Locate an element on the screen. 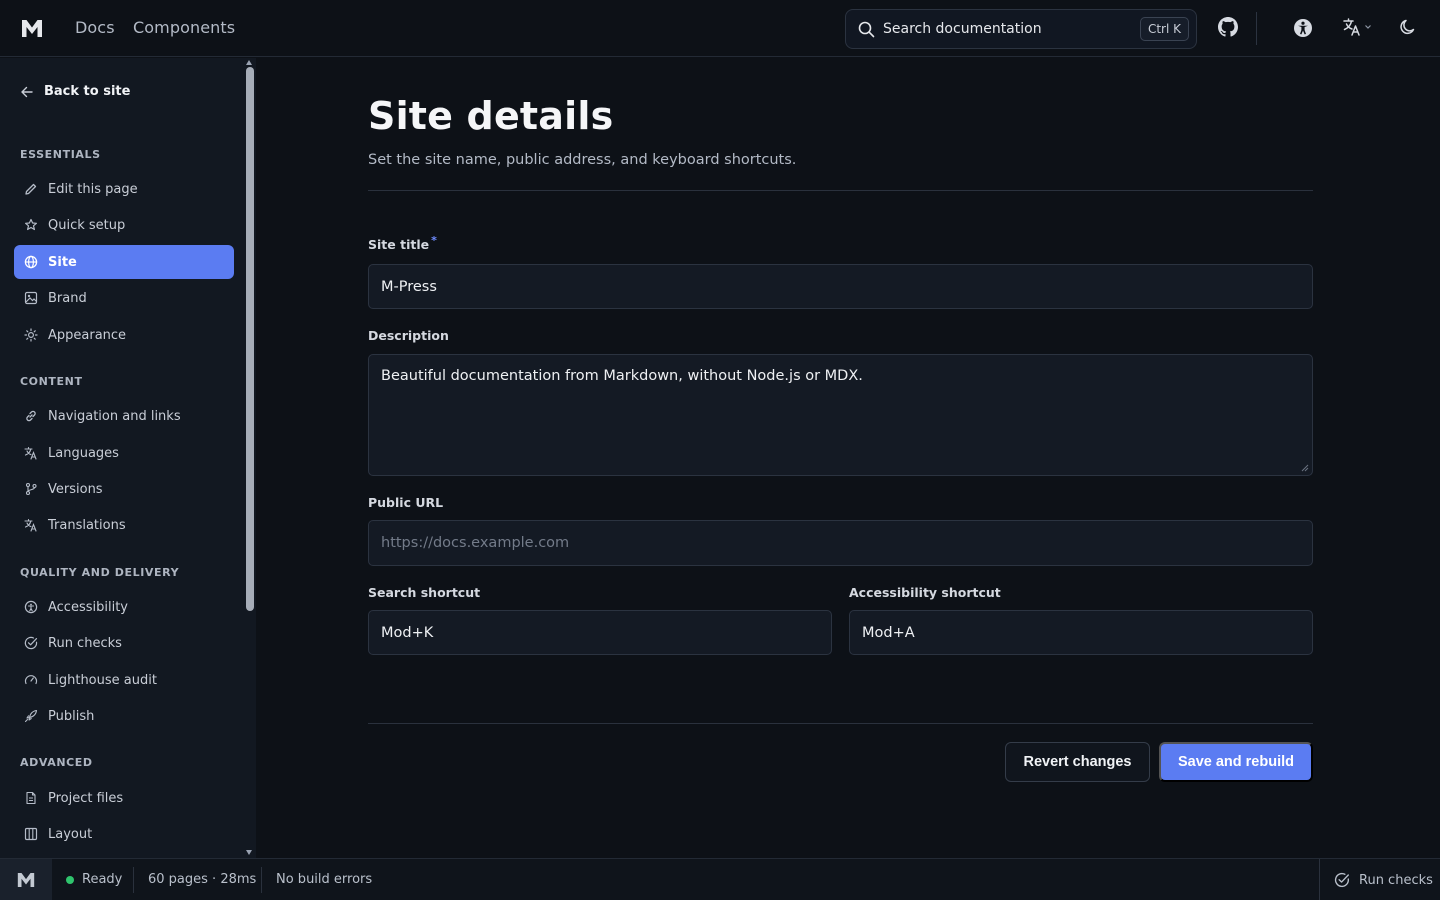  back-to-site-link: Back to site is located at coordinates (75, 91).